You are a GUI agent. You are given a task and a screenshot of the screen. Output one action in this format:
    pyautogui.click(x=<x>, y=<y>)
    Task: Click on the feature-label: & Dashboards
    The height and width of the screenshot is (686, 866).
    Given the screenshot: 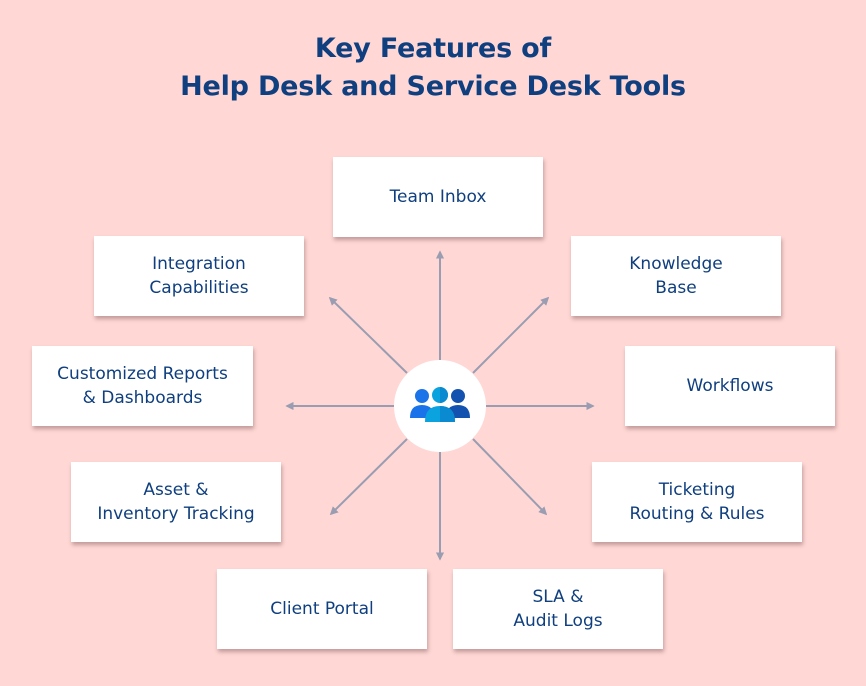 What is the action you would take?
    pyautogui.click(x=142, y=398)
    